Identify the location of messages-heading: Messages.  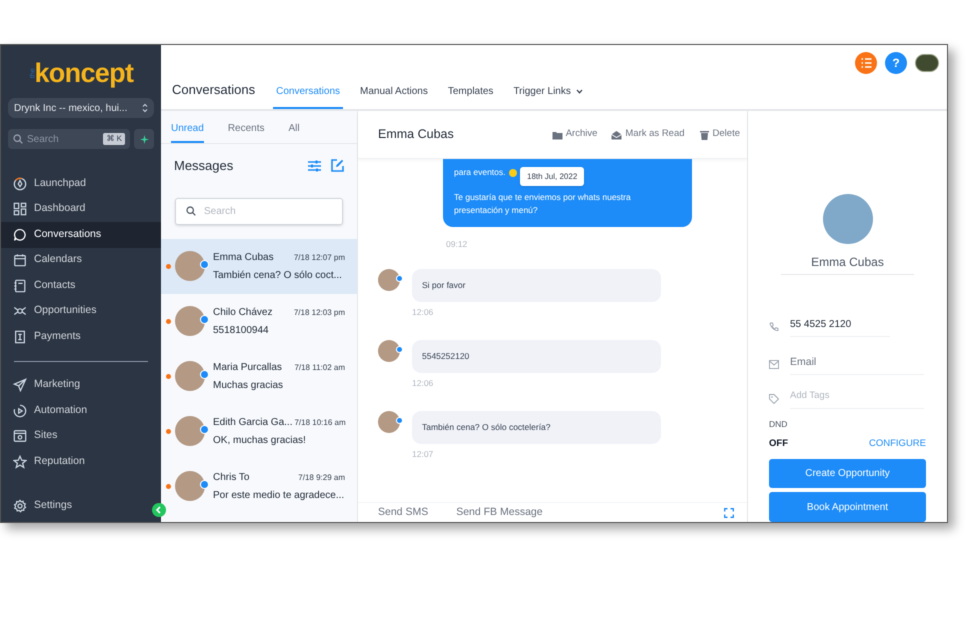
(204, 166).